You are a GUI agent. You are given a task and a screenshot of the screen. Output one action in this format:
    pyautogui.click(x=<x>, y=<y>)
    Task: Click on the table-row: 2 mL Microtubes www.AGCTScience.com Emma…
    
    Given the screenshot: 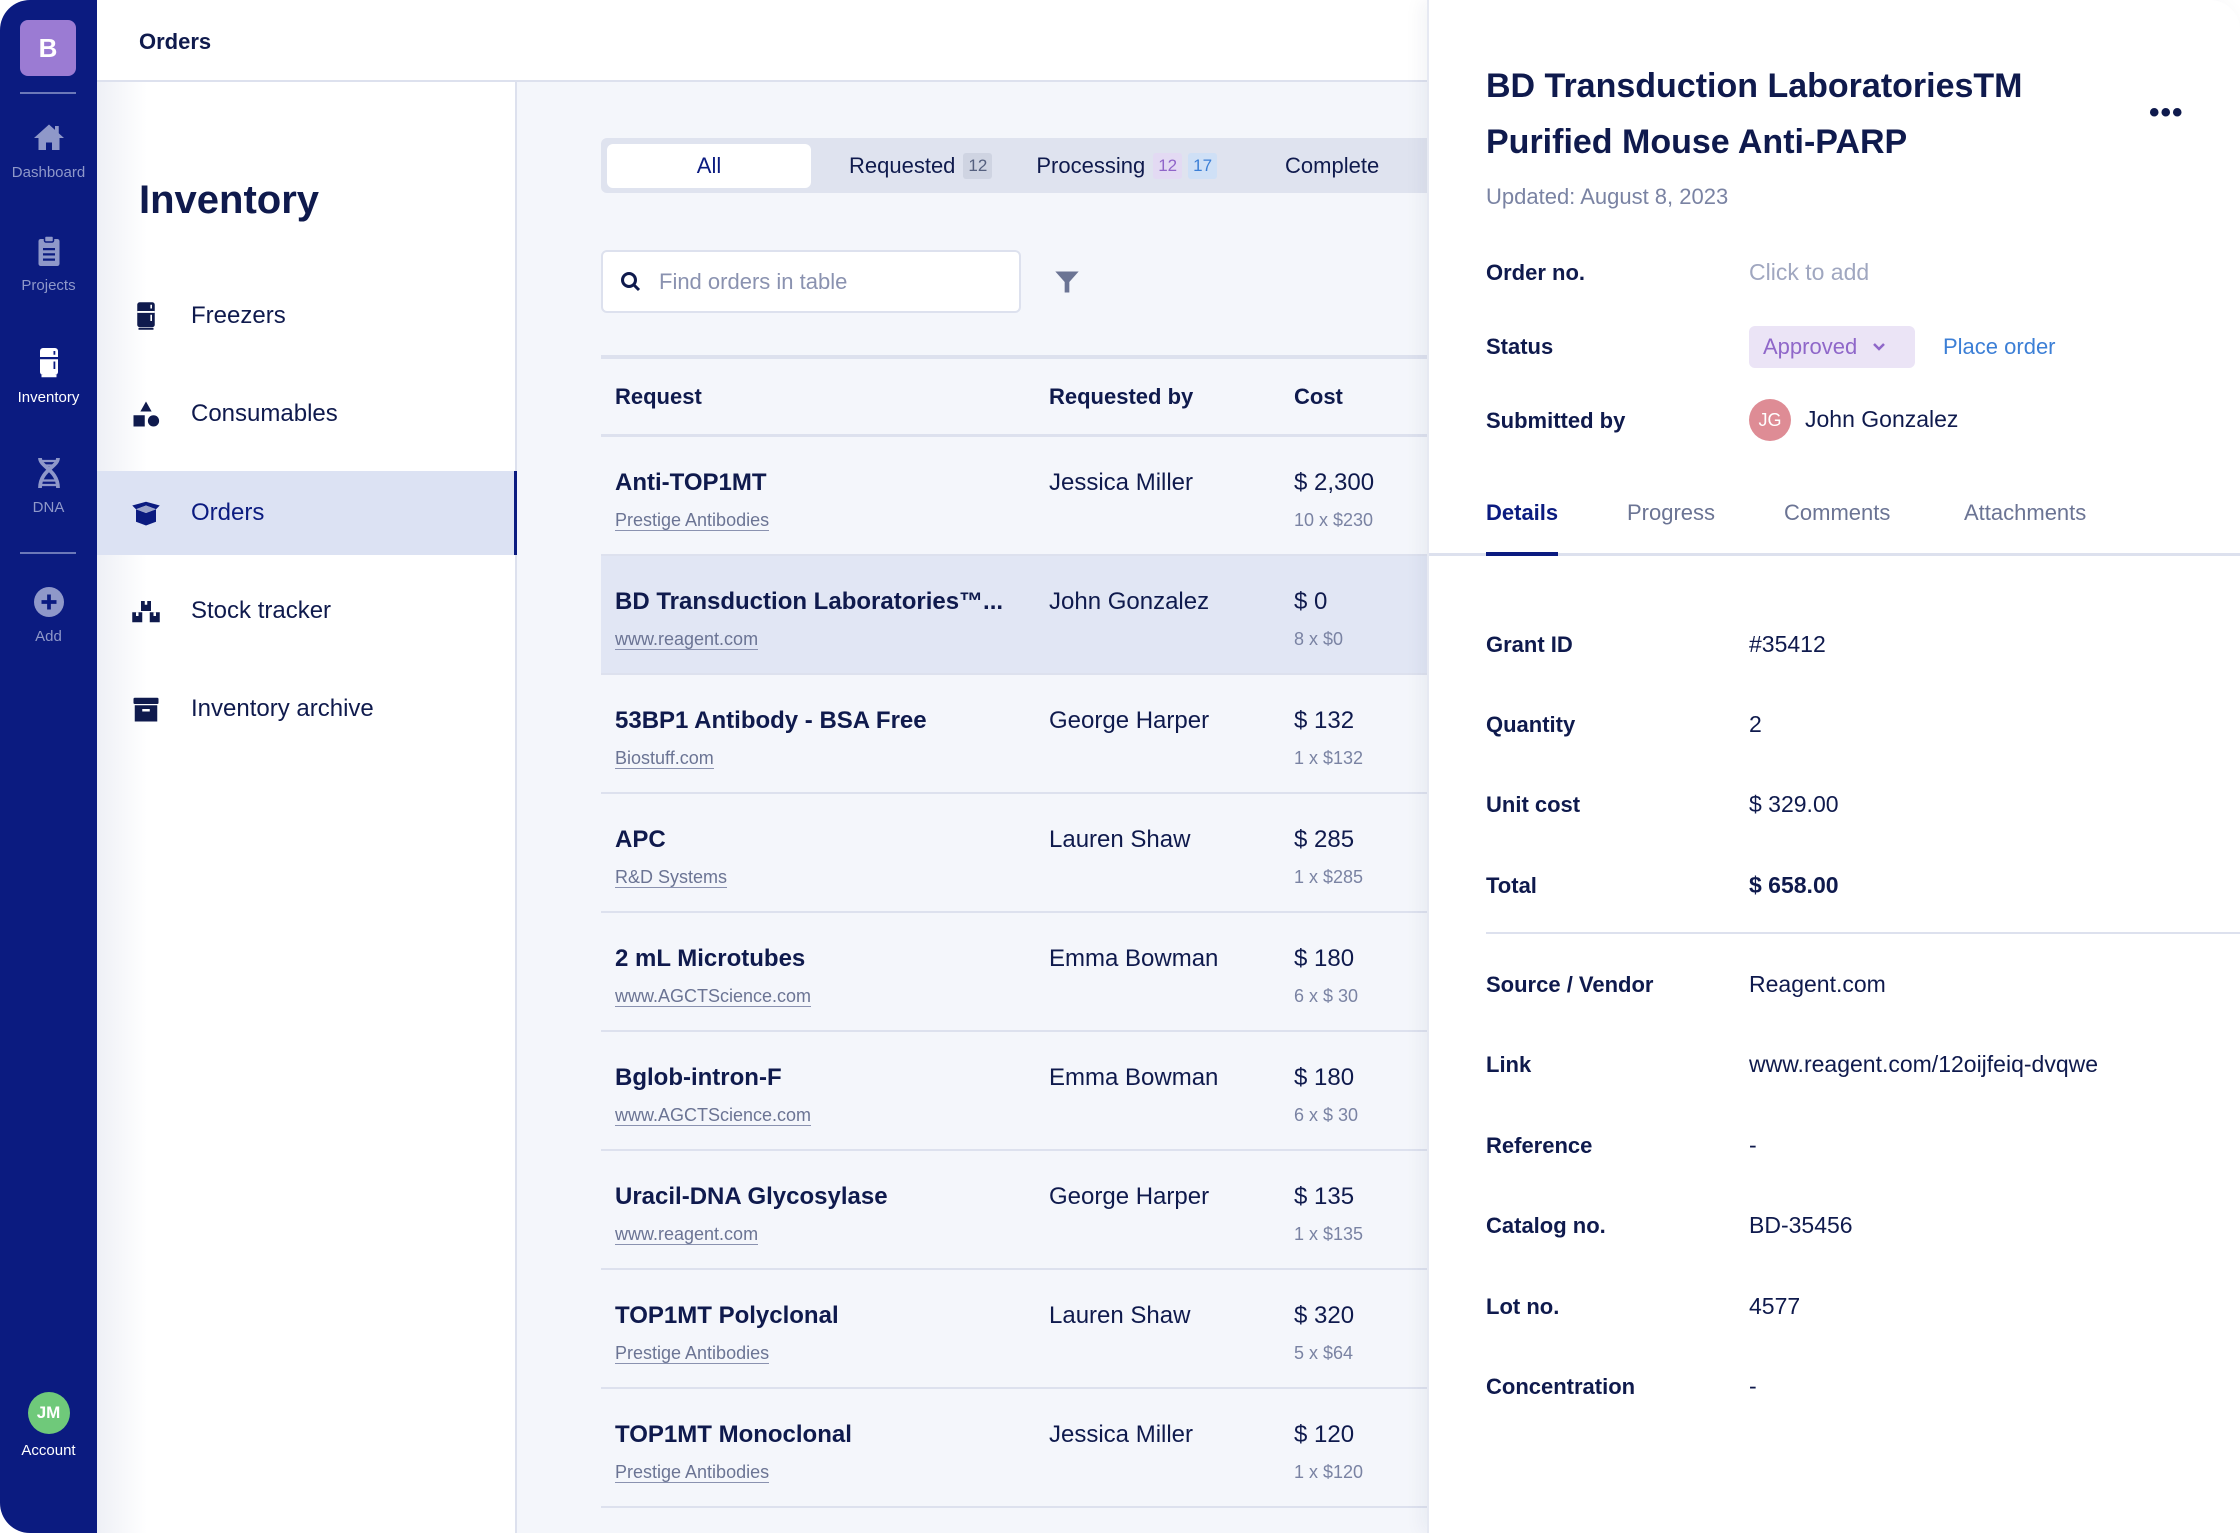 What is the action you would take?
    pyautogui.click(x=1014, y=972)
    